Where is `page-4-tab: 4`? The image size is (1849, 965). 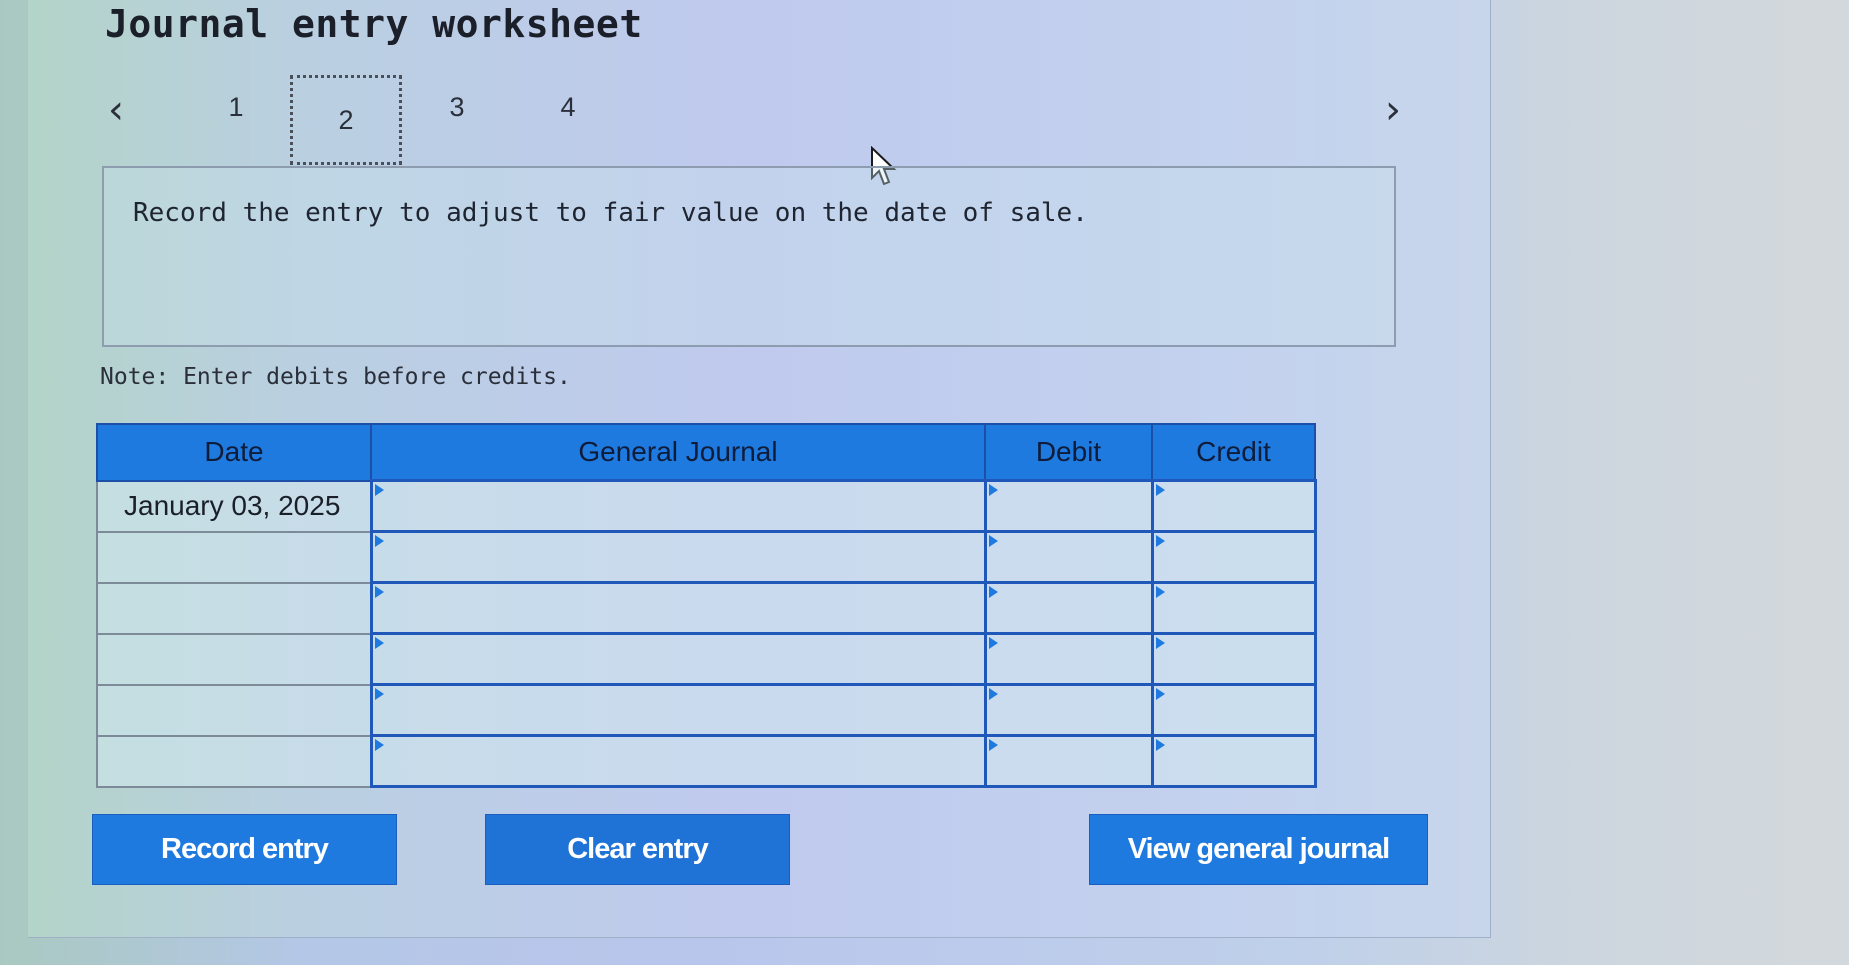 page-4-tab: 4 is located at coordinates (568, 107).